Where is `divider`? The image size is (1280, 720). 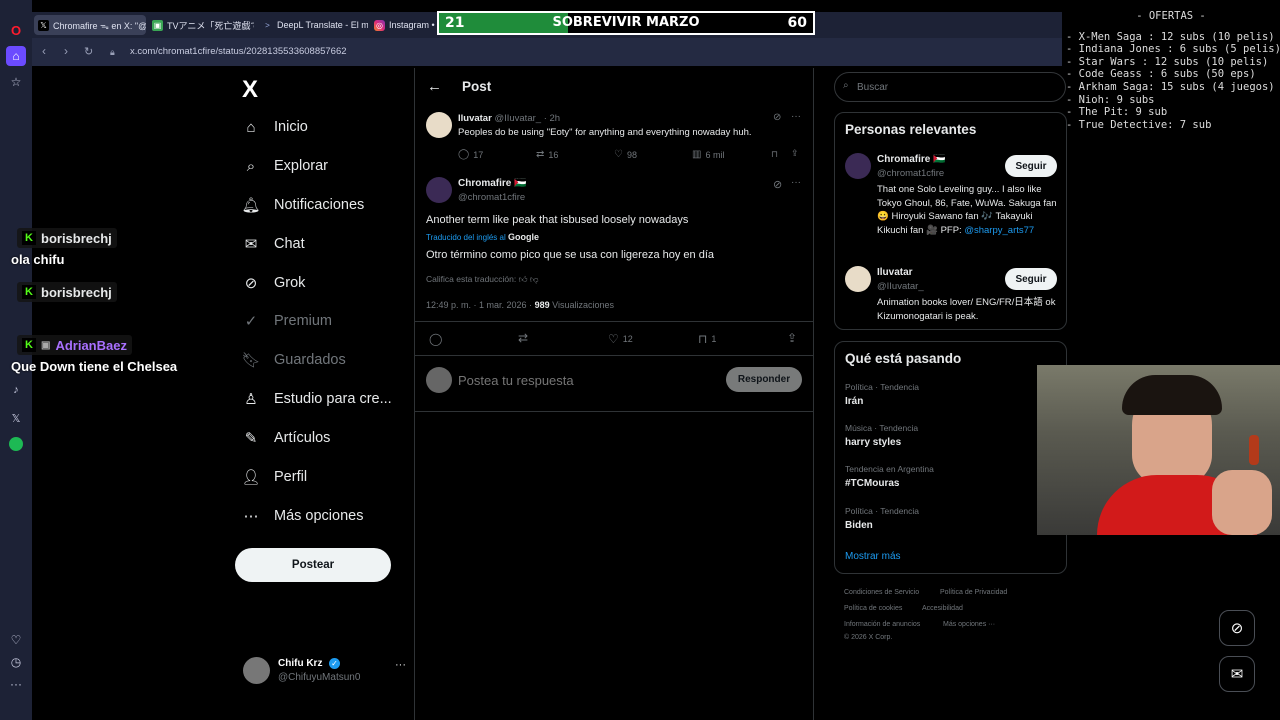
divider is located at coordinates (614, 321).